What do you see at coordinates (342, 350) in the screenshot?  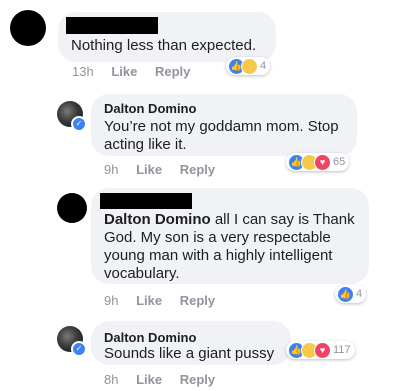 I see `reaction-count: 117` at bounding box center [342, 350].